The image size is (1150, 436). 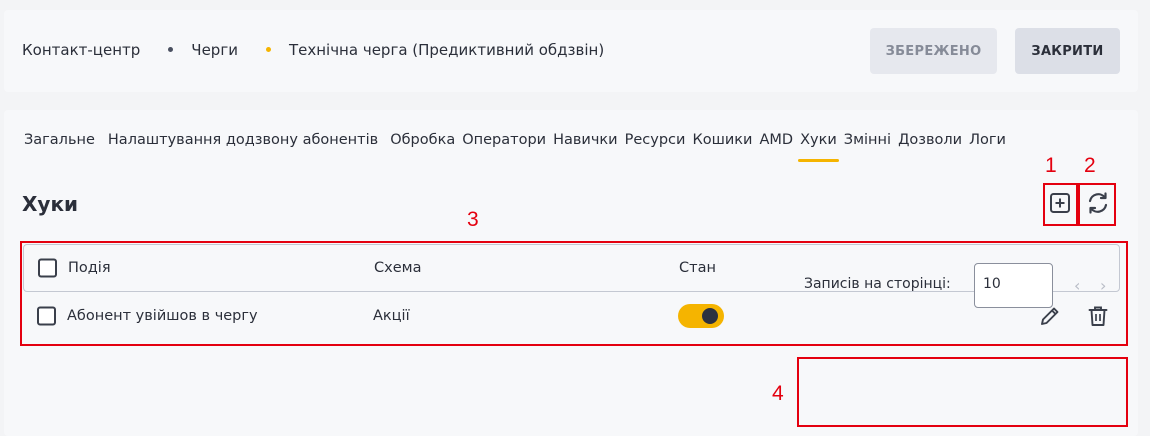 I want to click on annotation-box-pagination, so click(x=962, y=392).